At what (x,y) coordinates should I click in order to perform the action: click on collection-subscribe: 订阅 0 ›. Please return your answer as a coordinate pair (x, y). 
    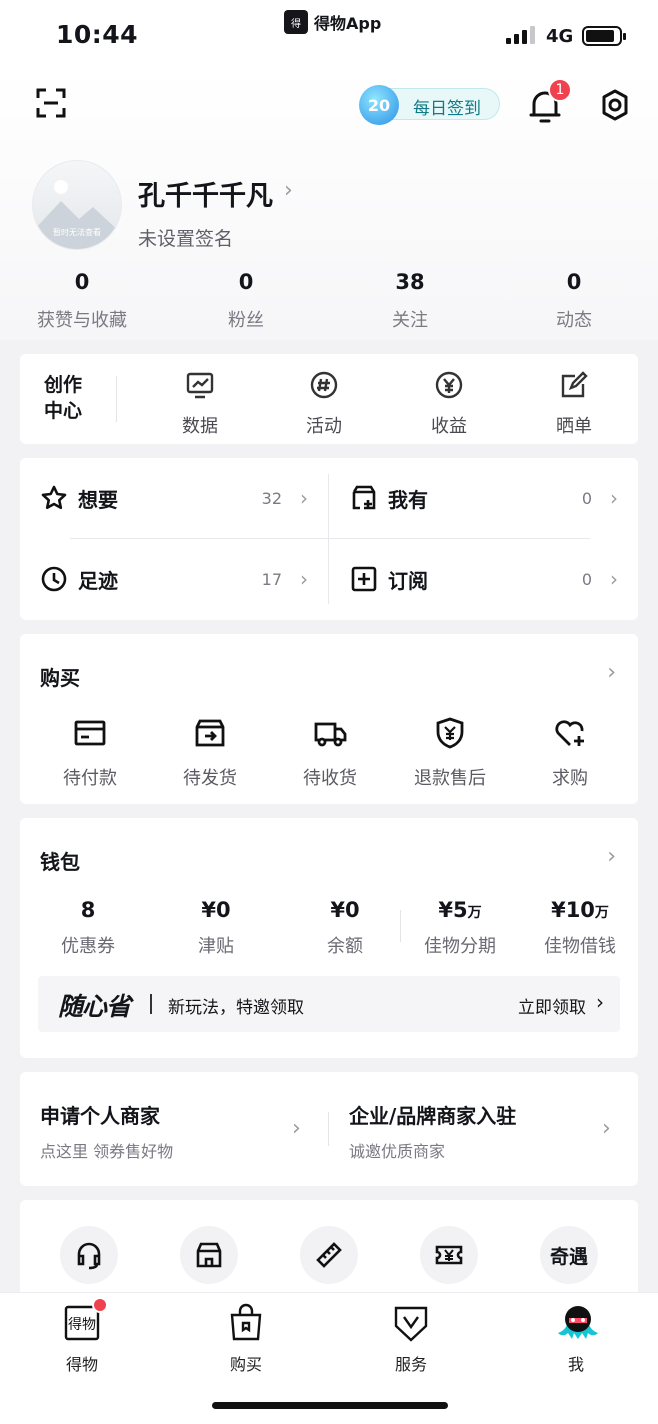
    Looking at the image, I should click on (485, 579).